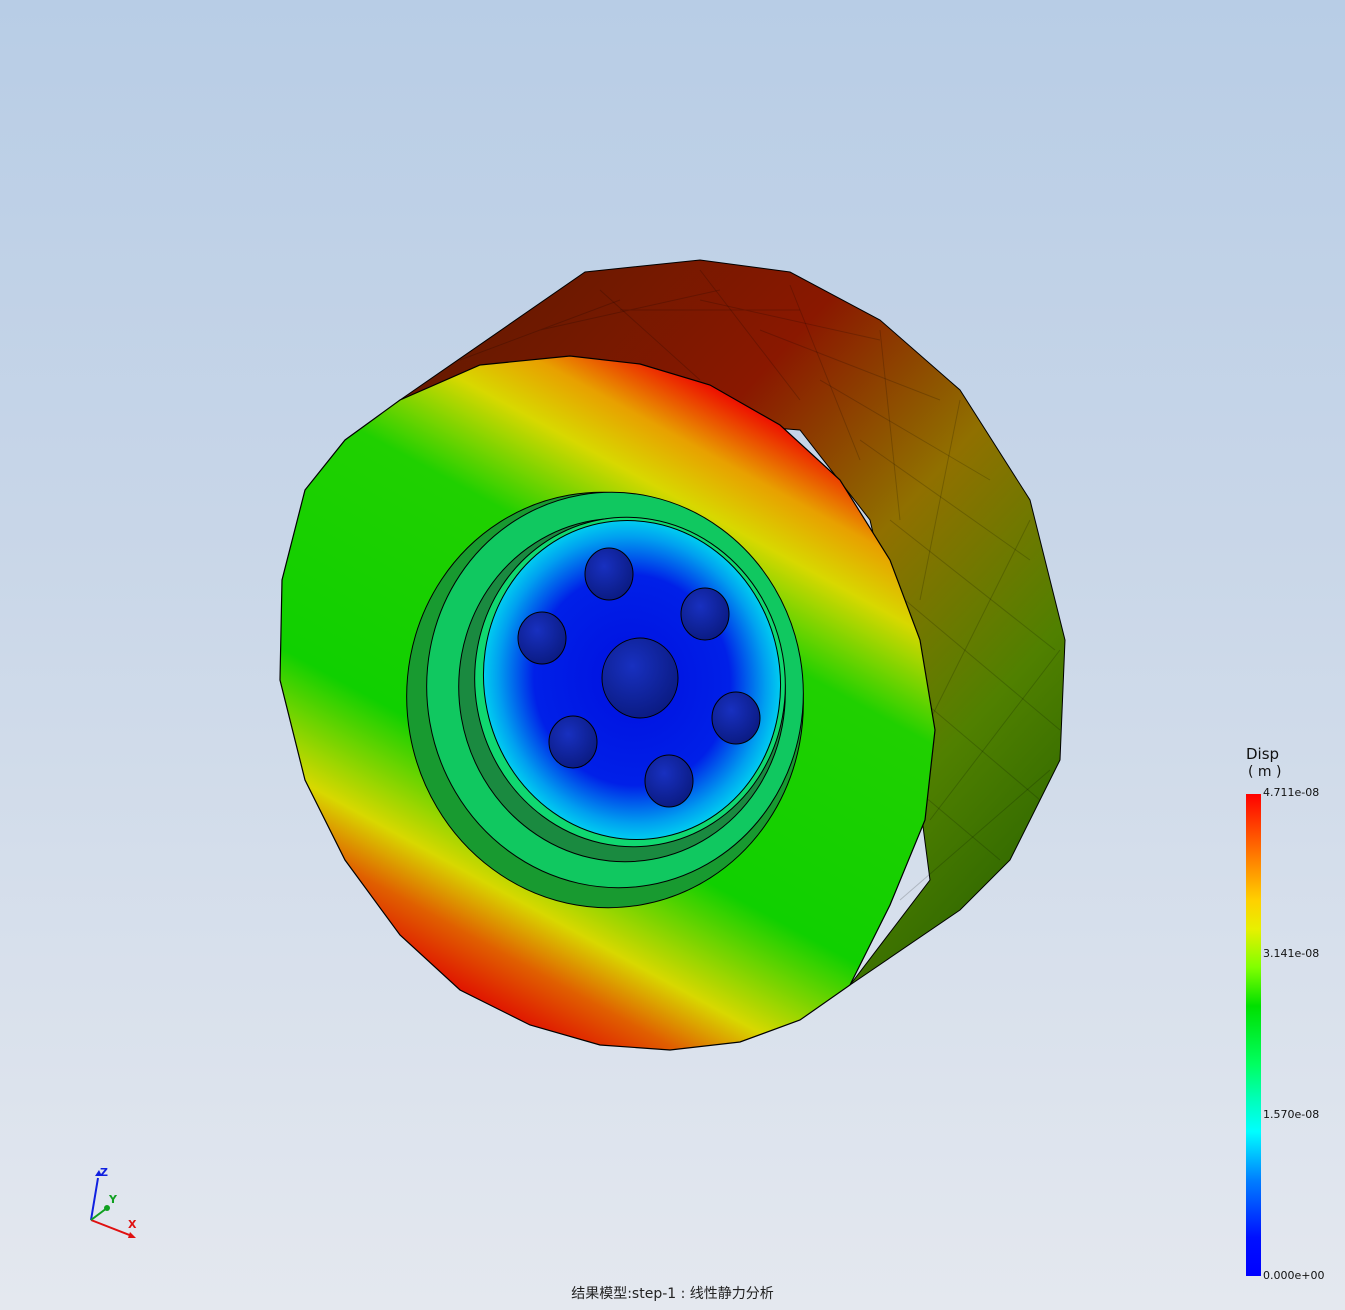 Image resolution: width=1345 pixels, height=1310 pixels. Describe the element at coordinates (111, 1228) in the screenshot. I see `x-axis` at that location.